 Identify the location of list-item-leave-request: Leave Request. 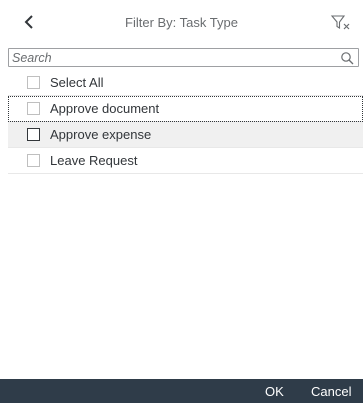
(185, 161).